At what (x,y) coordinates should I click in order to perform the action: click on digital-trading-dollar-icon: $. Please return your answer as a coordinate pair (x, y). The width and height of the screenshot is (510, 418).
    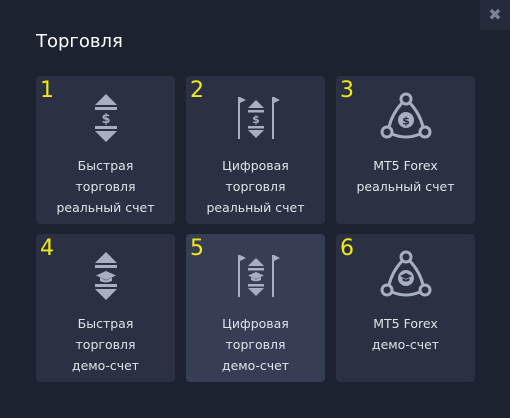
    Looking at the image, I should click on (258, 118).